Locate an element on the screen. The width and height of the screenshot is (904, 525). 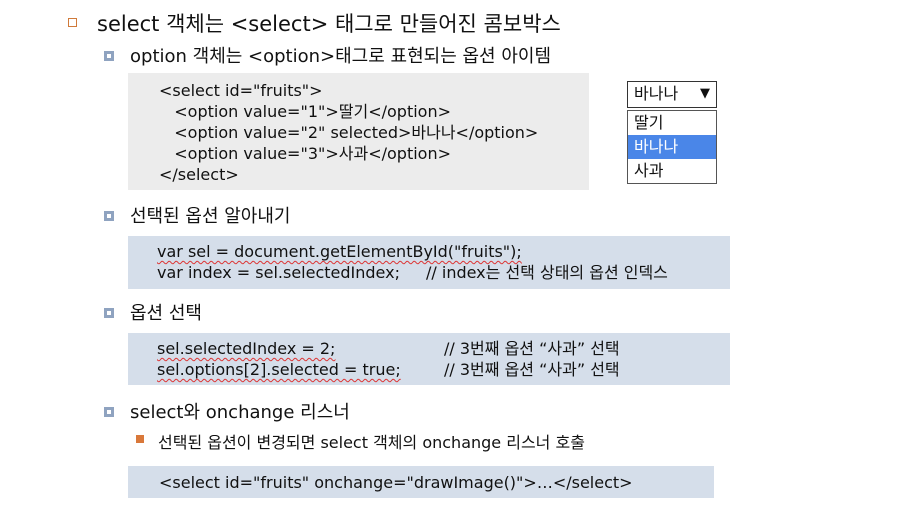
code-line: <option value="3">사과</option> is located at coordinates (305, 153).